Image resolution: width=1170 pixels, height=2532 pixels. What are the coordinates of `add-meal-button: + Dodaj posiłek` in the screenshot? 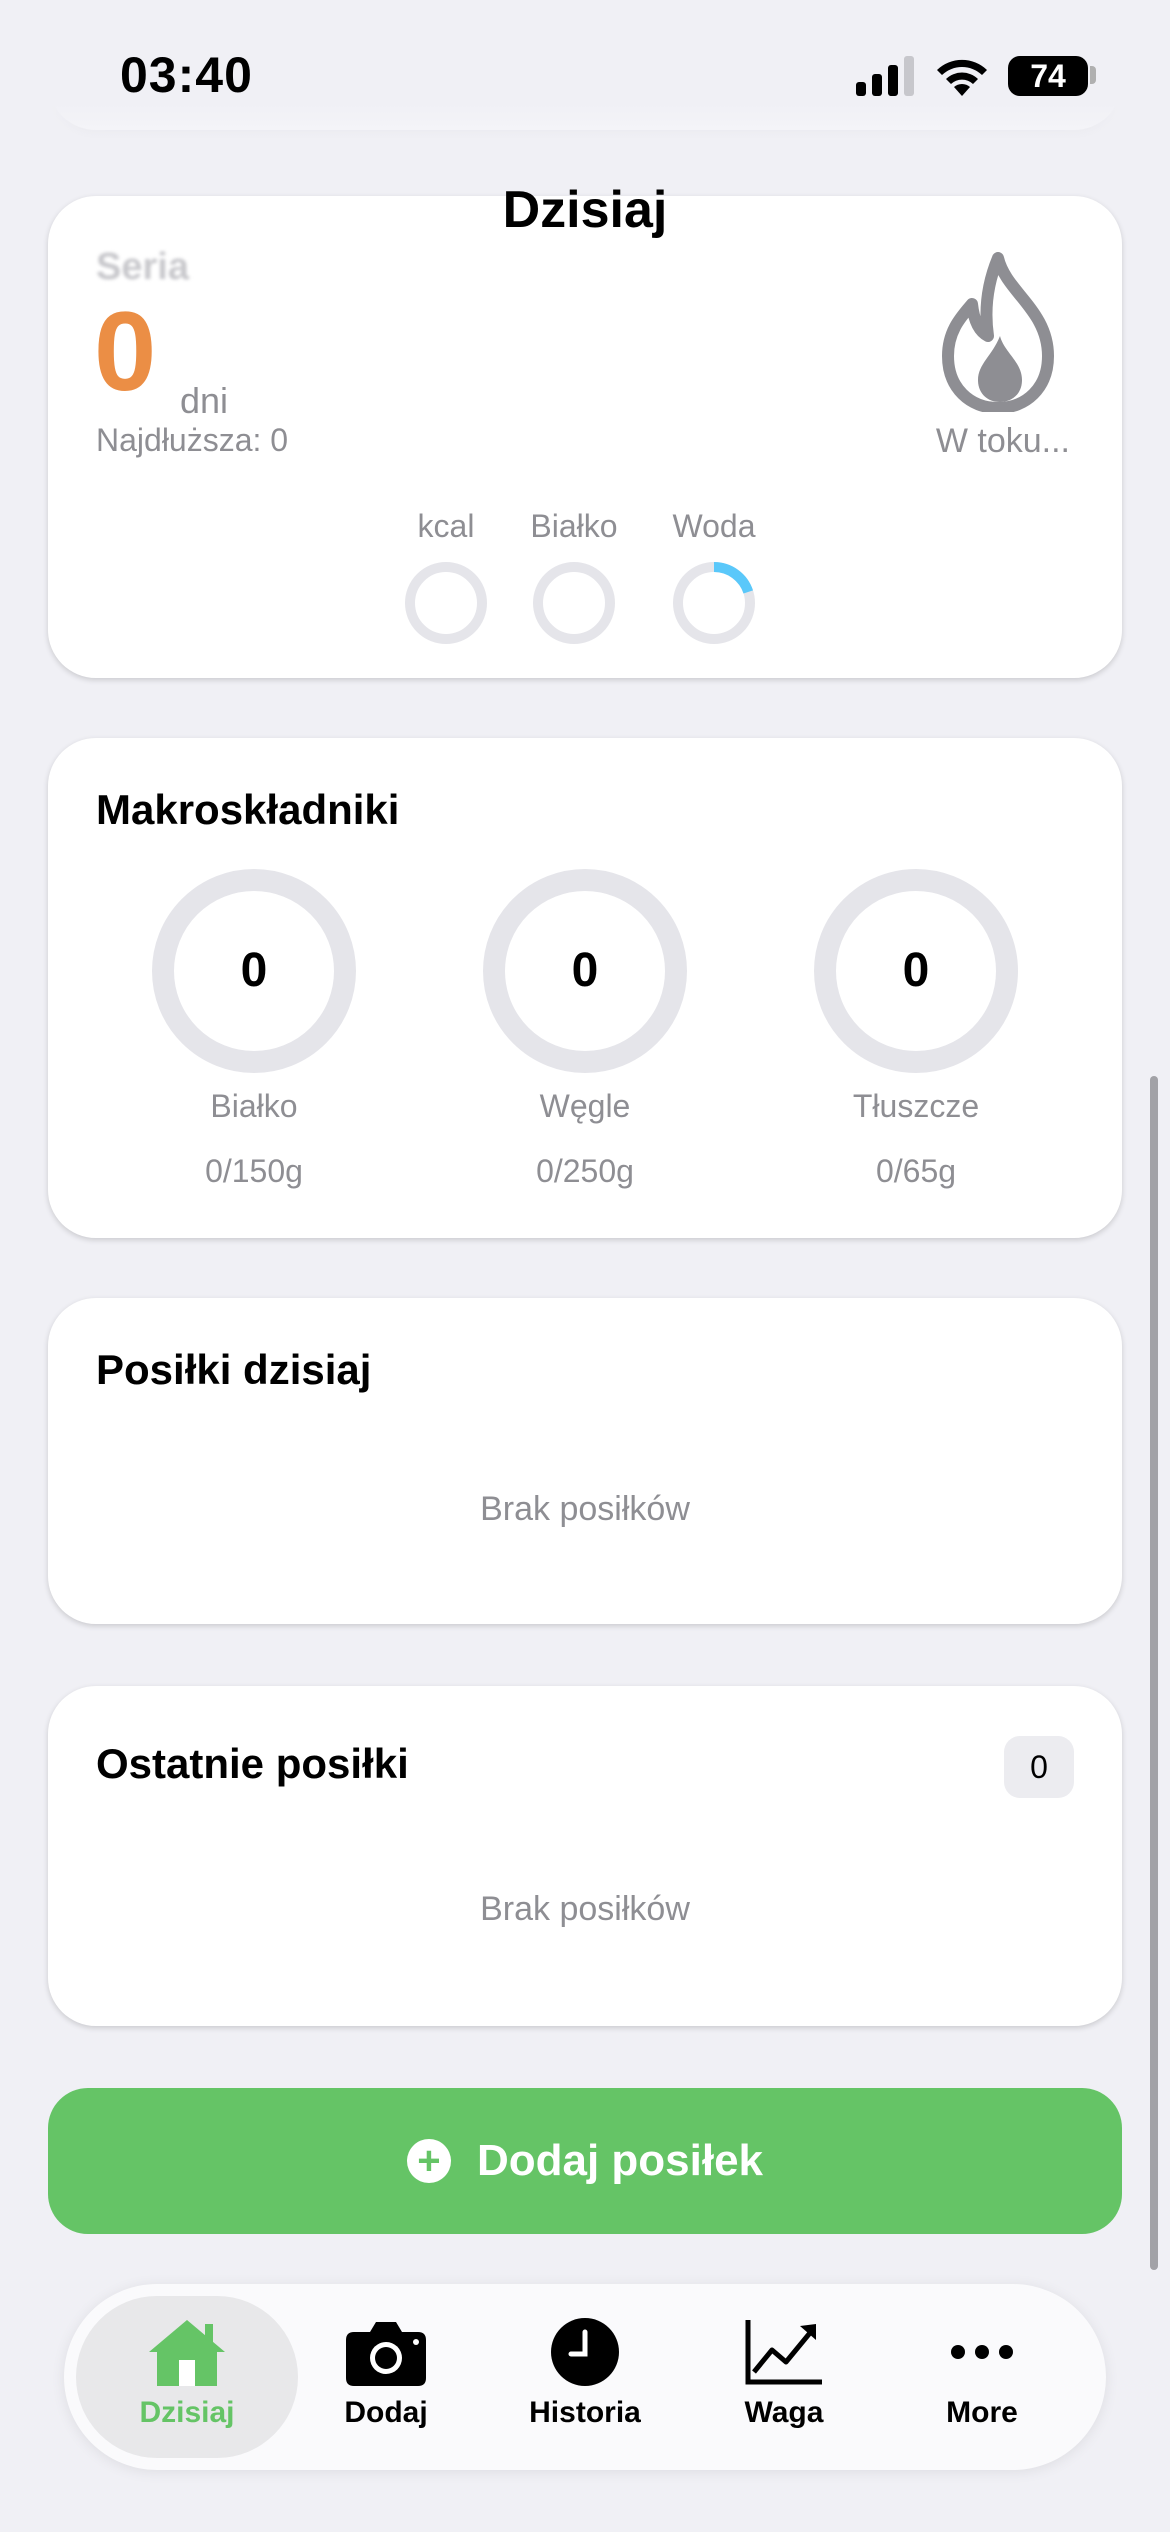 It's located at (585, 2161).